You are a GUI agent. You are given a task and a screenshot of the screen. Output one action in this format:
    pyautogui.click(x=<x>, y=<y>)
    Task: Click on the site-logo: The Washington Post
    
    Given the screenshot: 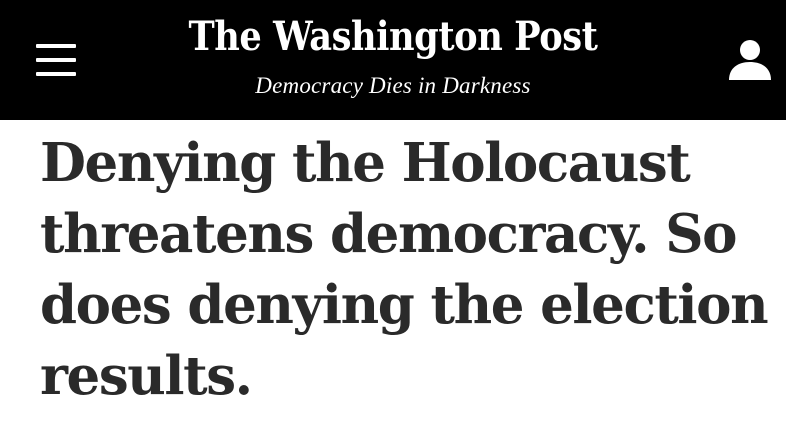 What is the action you would take?
    pyautogui.click(x=393, y=37)
    